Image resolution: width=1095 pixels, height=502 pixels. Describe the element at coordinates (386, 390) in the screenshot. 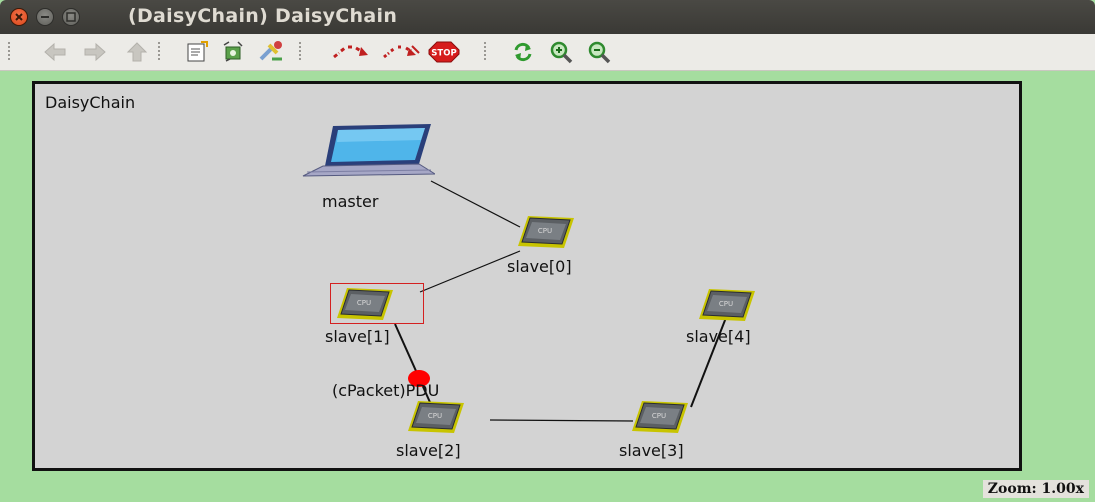

I see `message-label: (cPacket)PDU` at that location.